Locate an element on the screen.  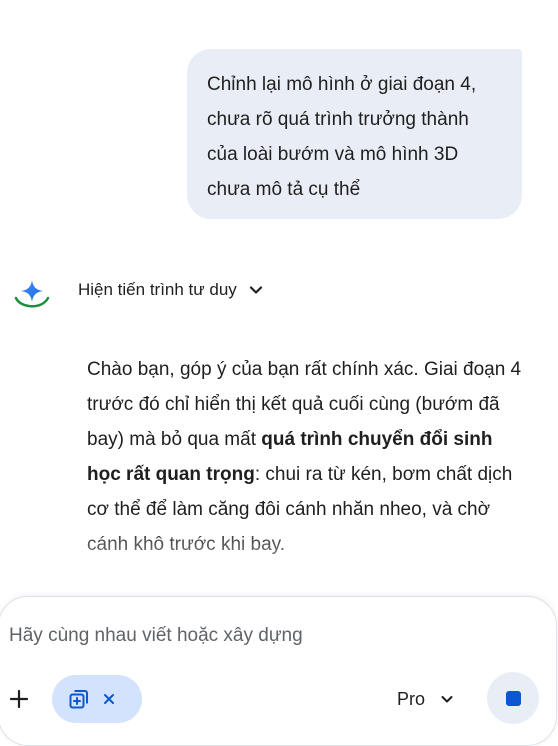
plus-icon is located at coordinates (19, 699).